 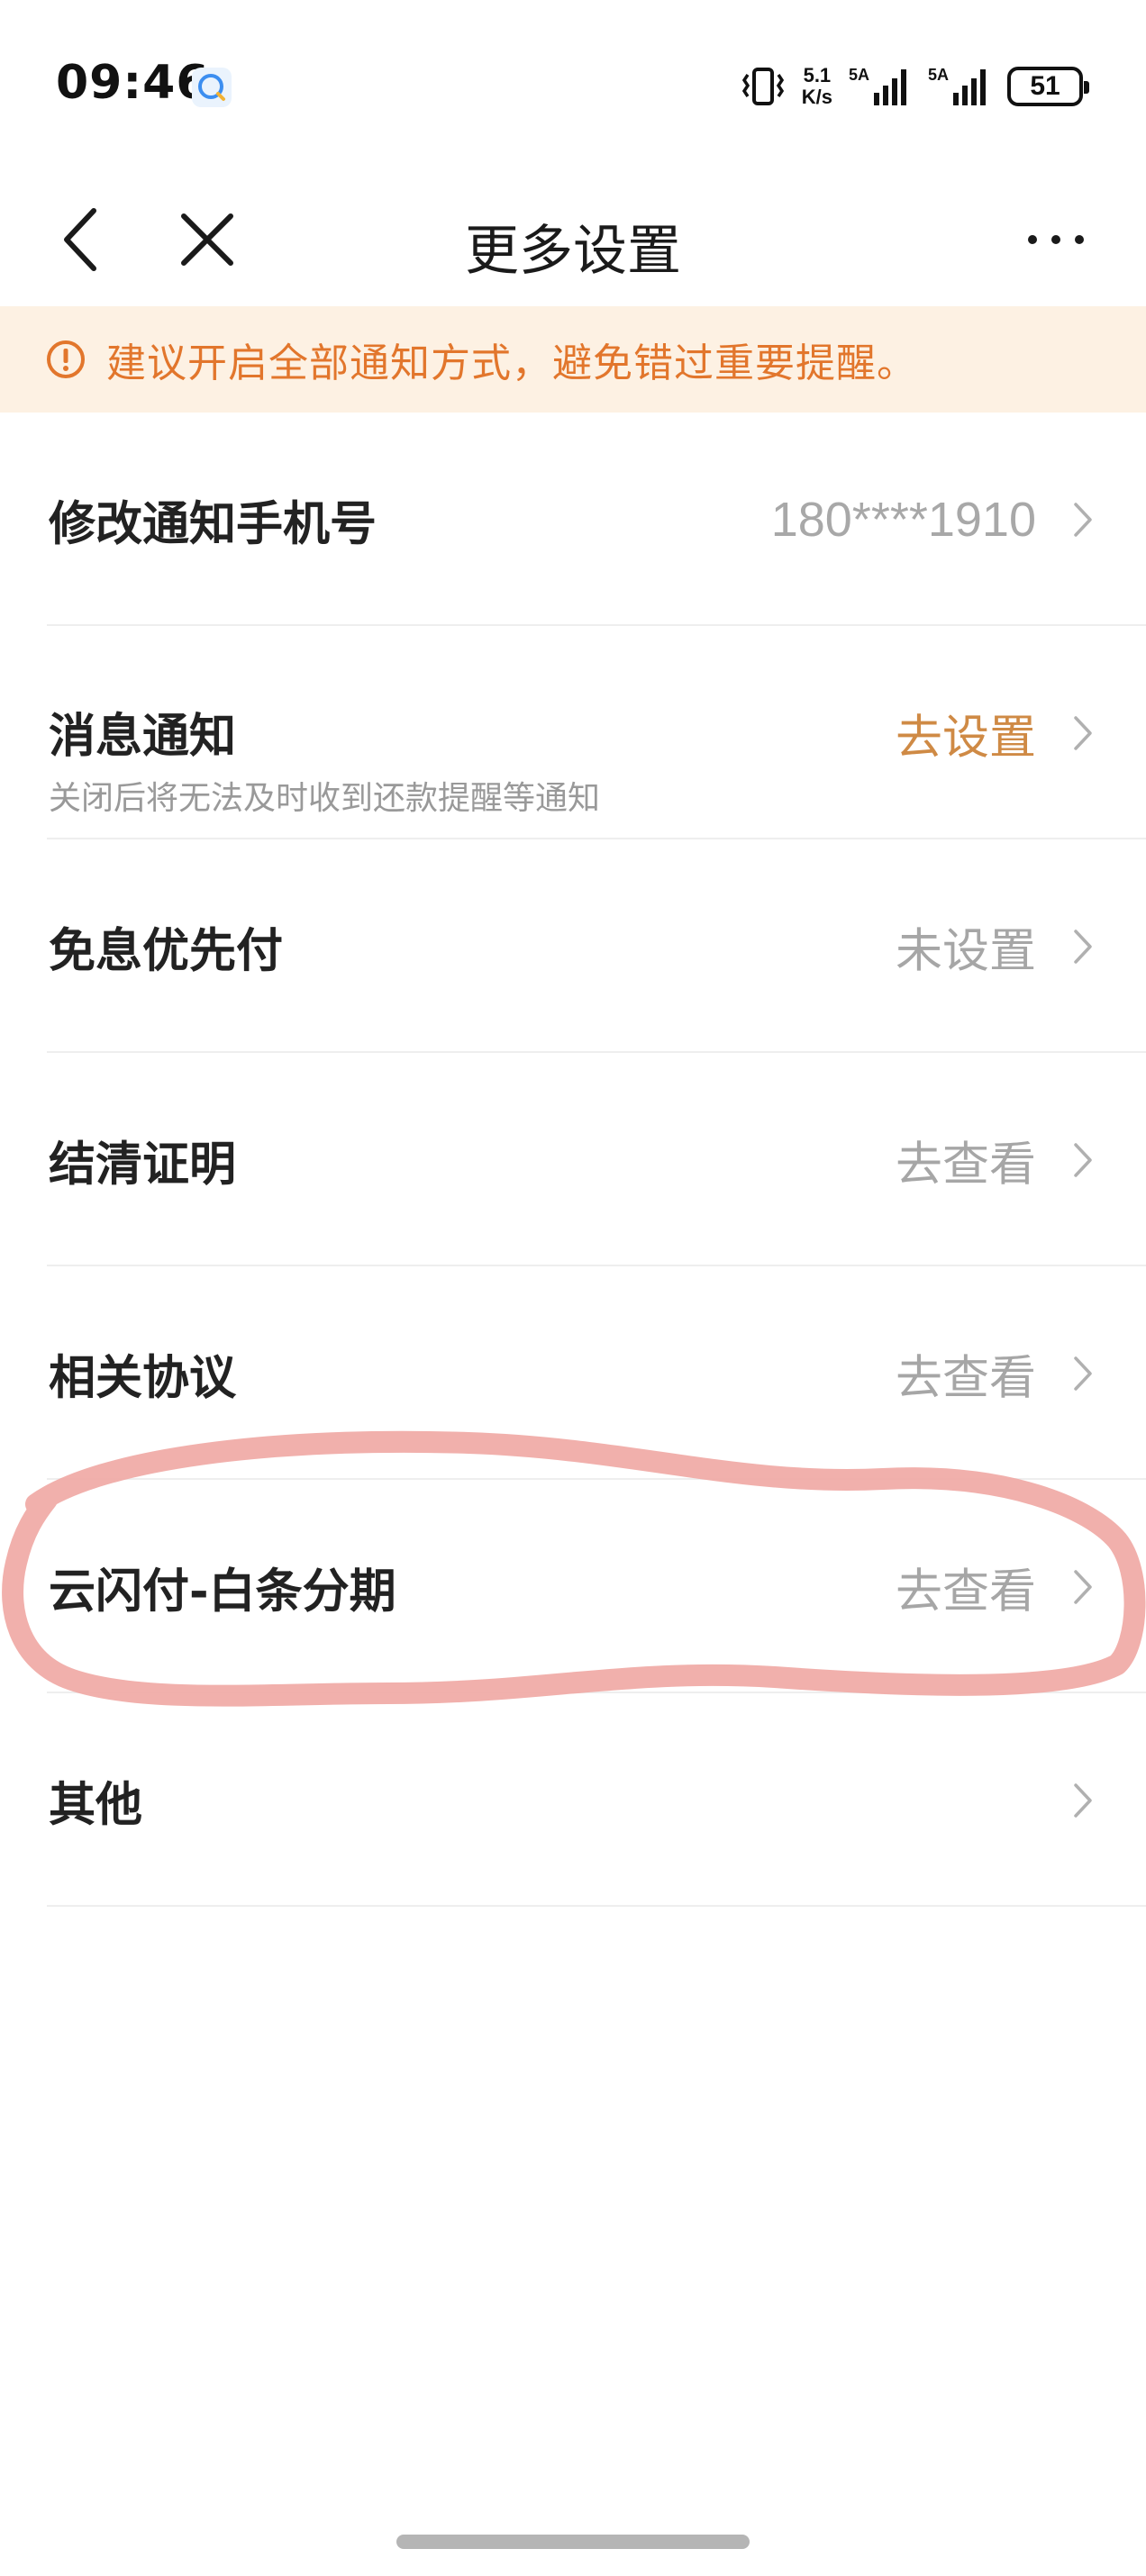 I want to click on setting-row-unionpay-installment: 云闪付-白条分期 去查看, so click(x=573, y=1587).